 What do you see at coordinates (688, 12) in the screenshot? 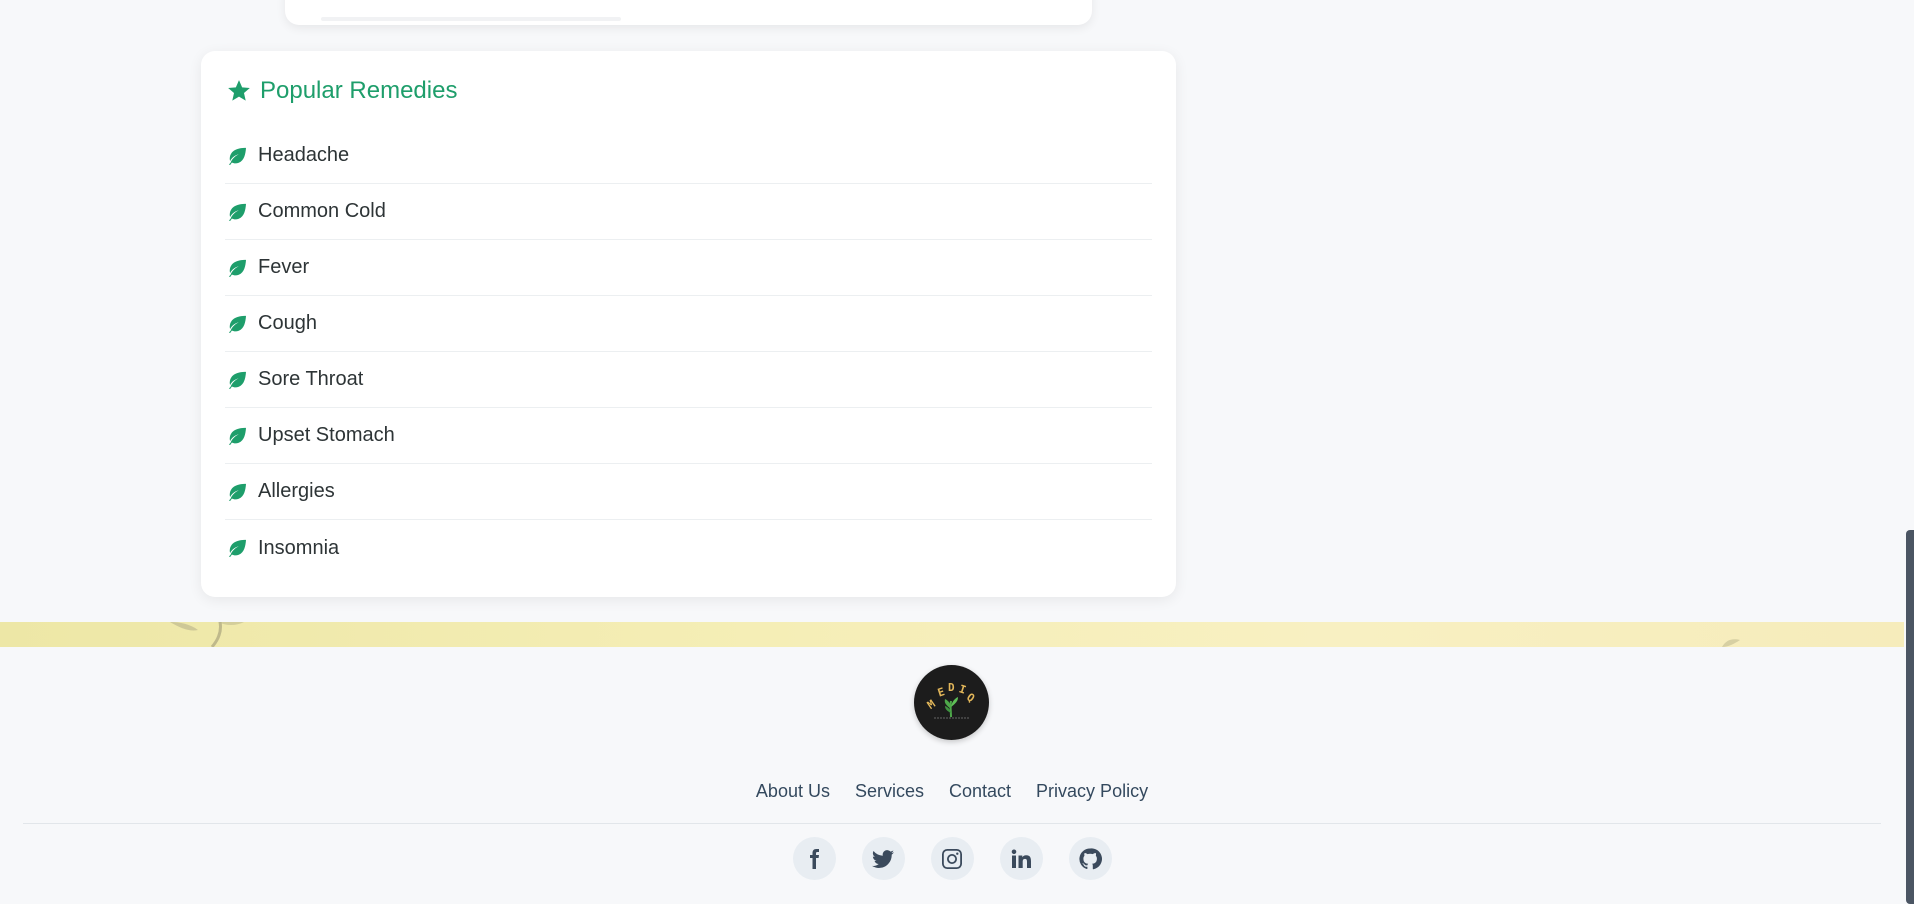
I see `previous-card` at bounding box center [688, 12].